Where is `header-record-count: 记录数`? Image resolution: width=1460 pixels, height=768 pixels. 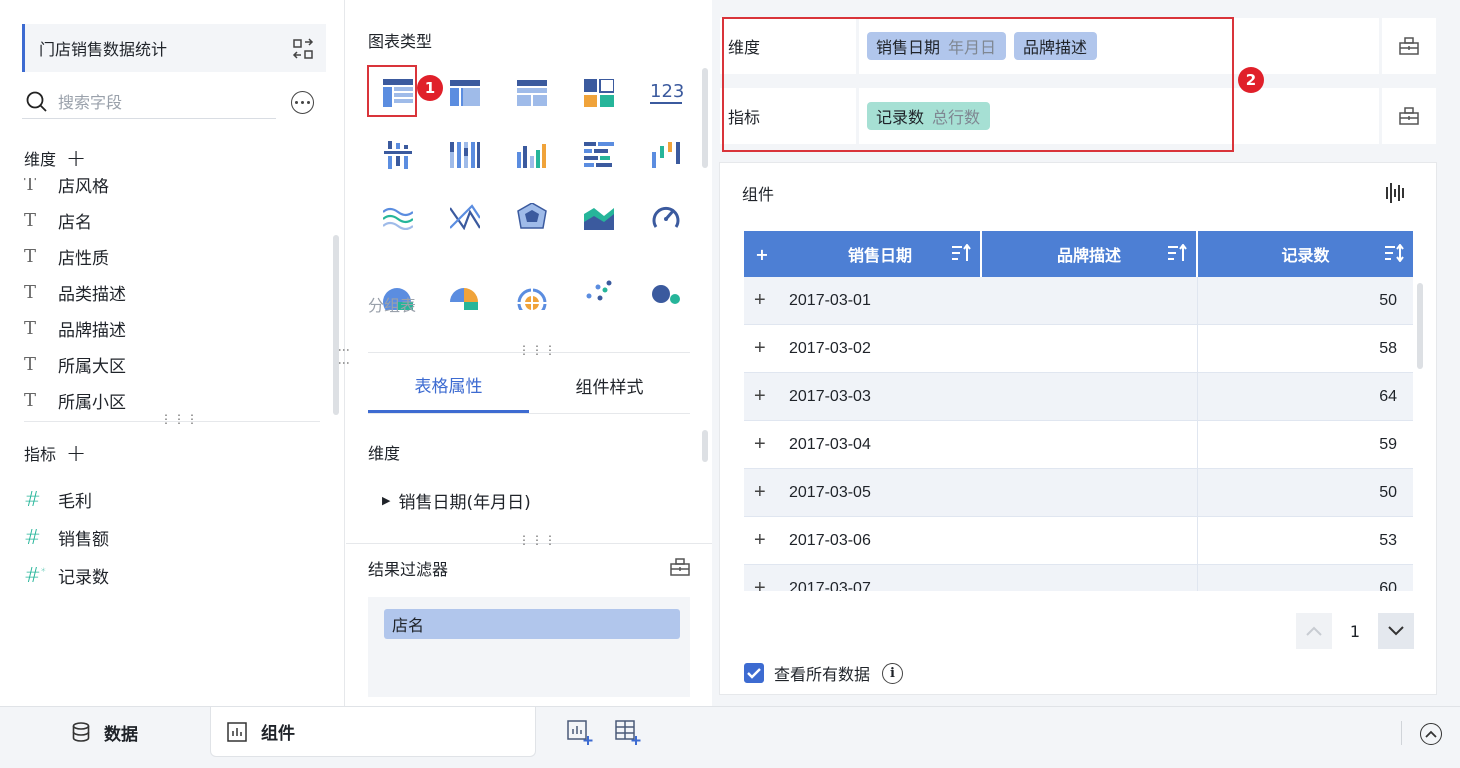
header-record-count: 记录数 is located at coordinates (1305, 254).